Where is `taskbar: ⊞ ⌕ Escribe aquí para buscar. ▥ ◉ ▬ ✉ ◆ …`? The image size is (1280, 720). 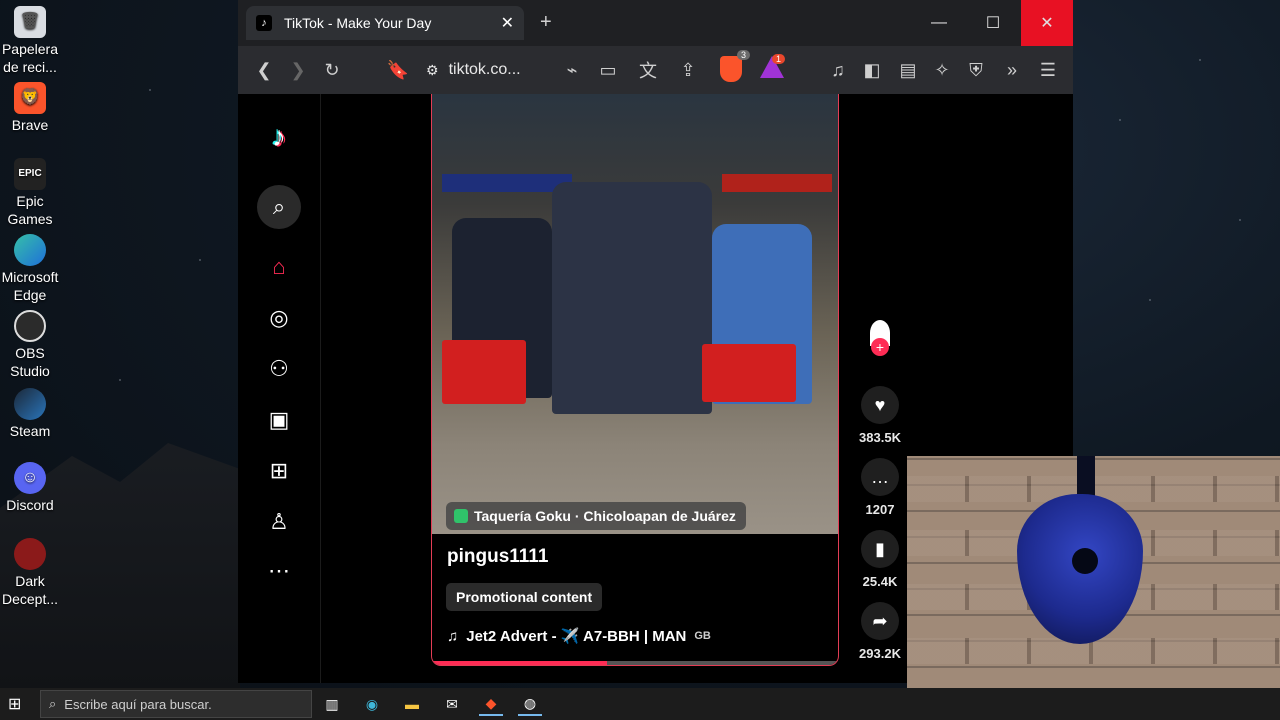 taskbar: ⊞ ⌕ Escribe aquí para buscar. ▥ ◉ ▬ ✉ ◆ … is located at coordinates (640, 704).